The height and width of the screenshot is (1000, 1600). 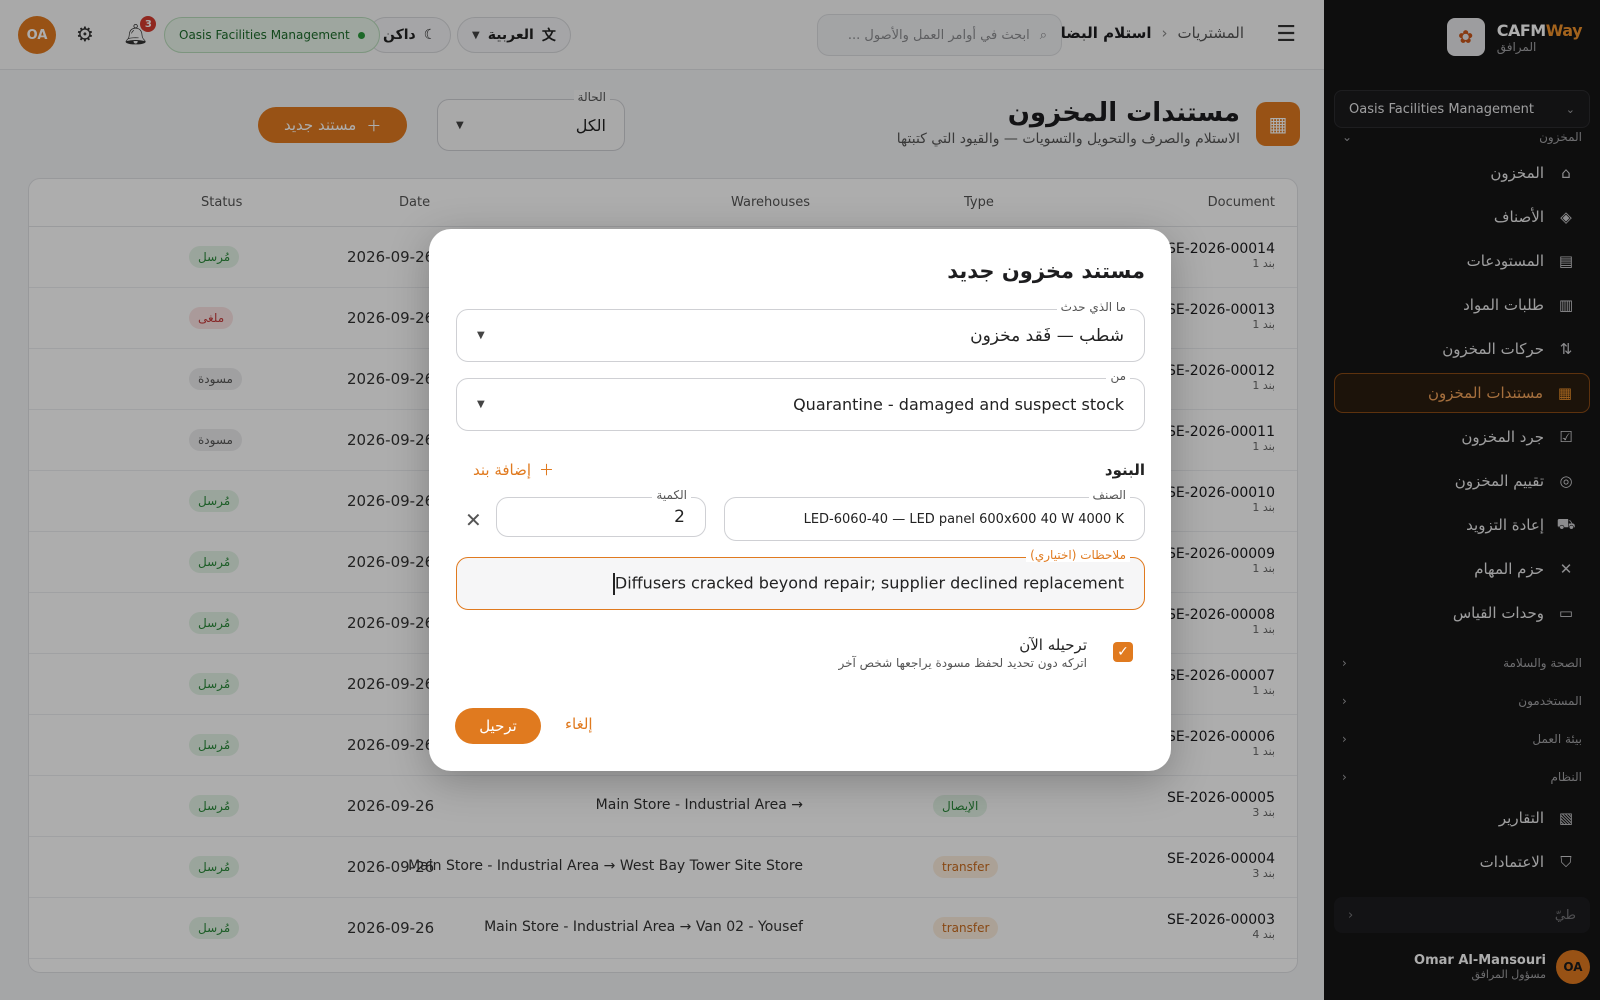 I want to click on dialog-title: مستند مخزون جديد, so click(x=1046, y=271).